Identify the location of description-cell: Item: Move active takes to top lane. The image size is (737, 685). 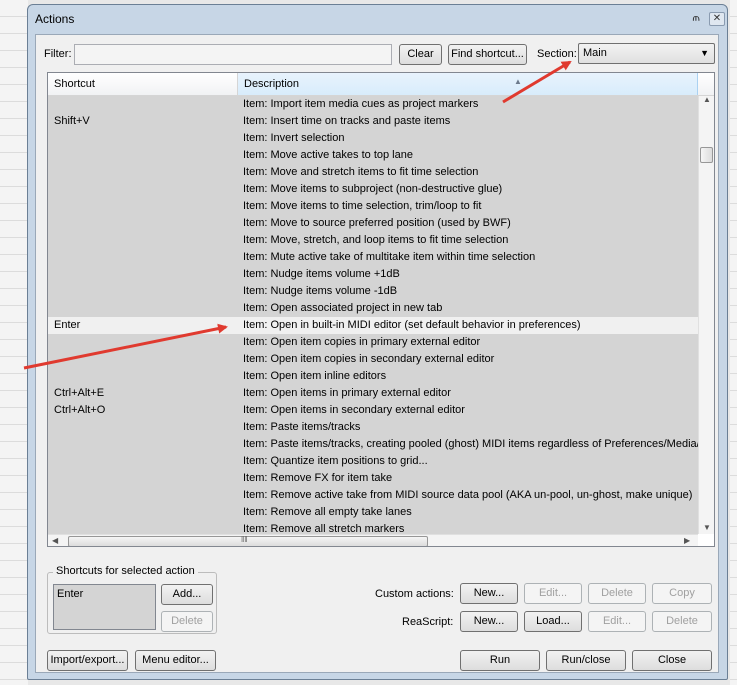
(328, 155).